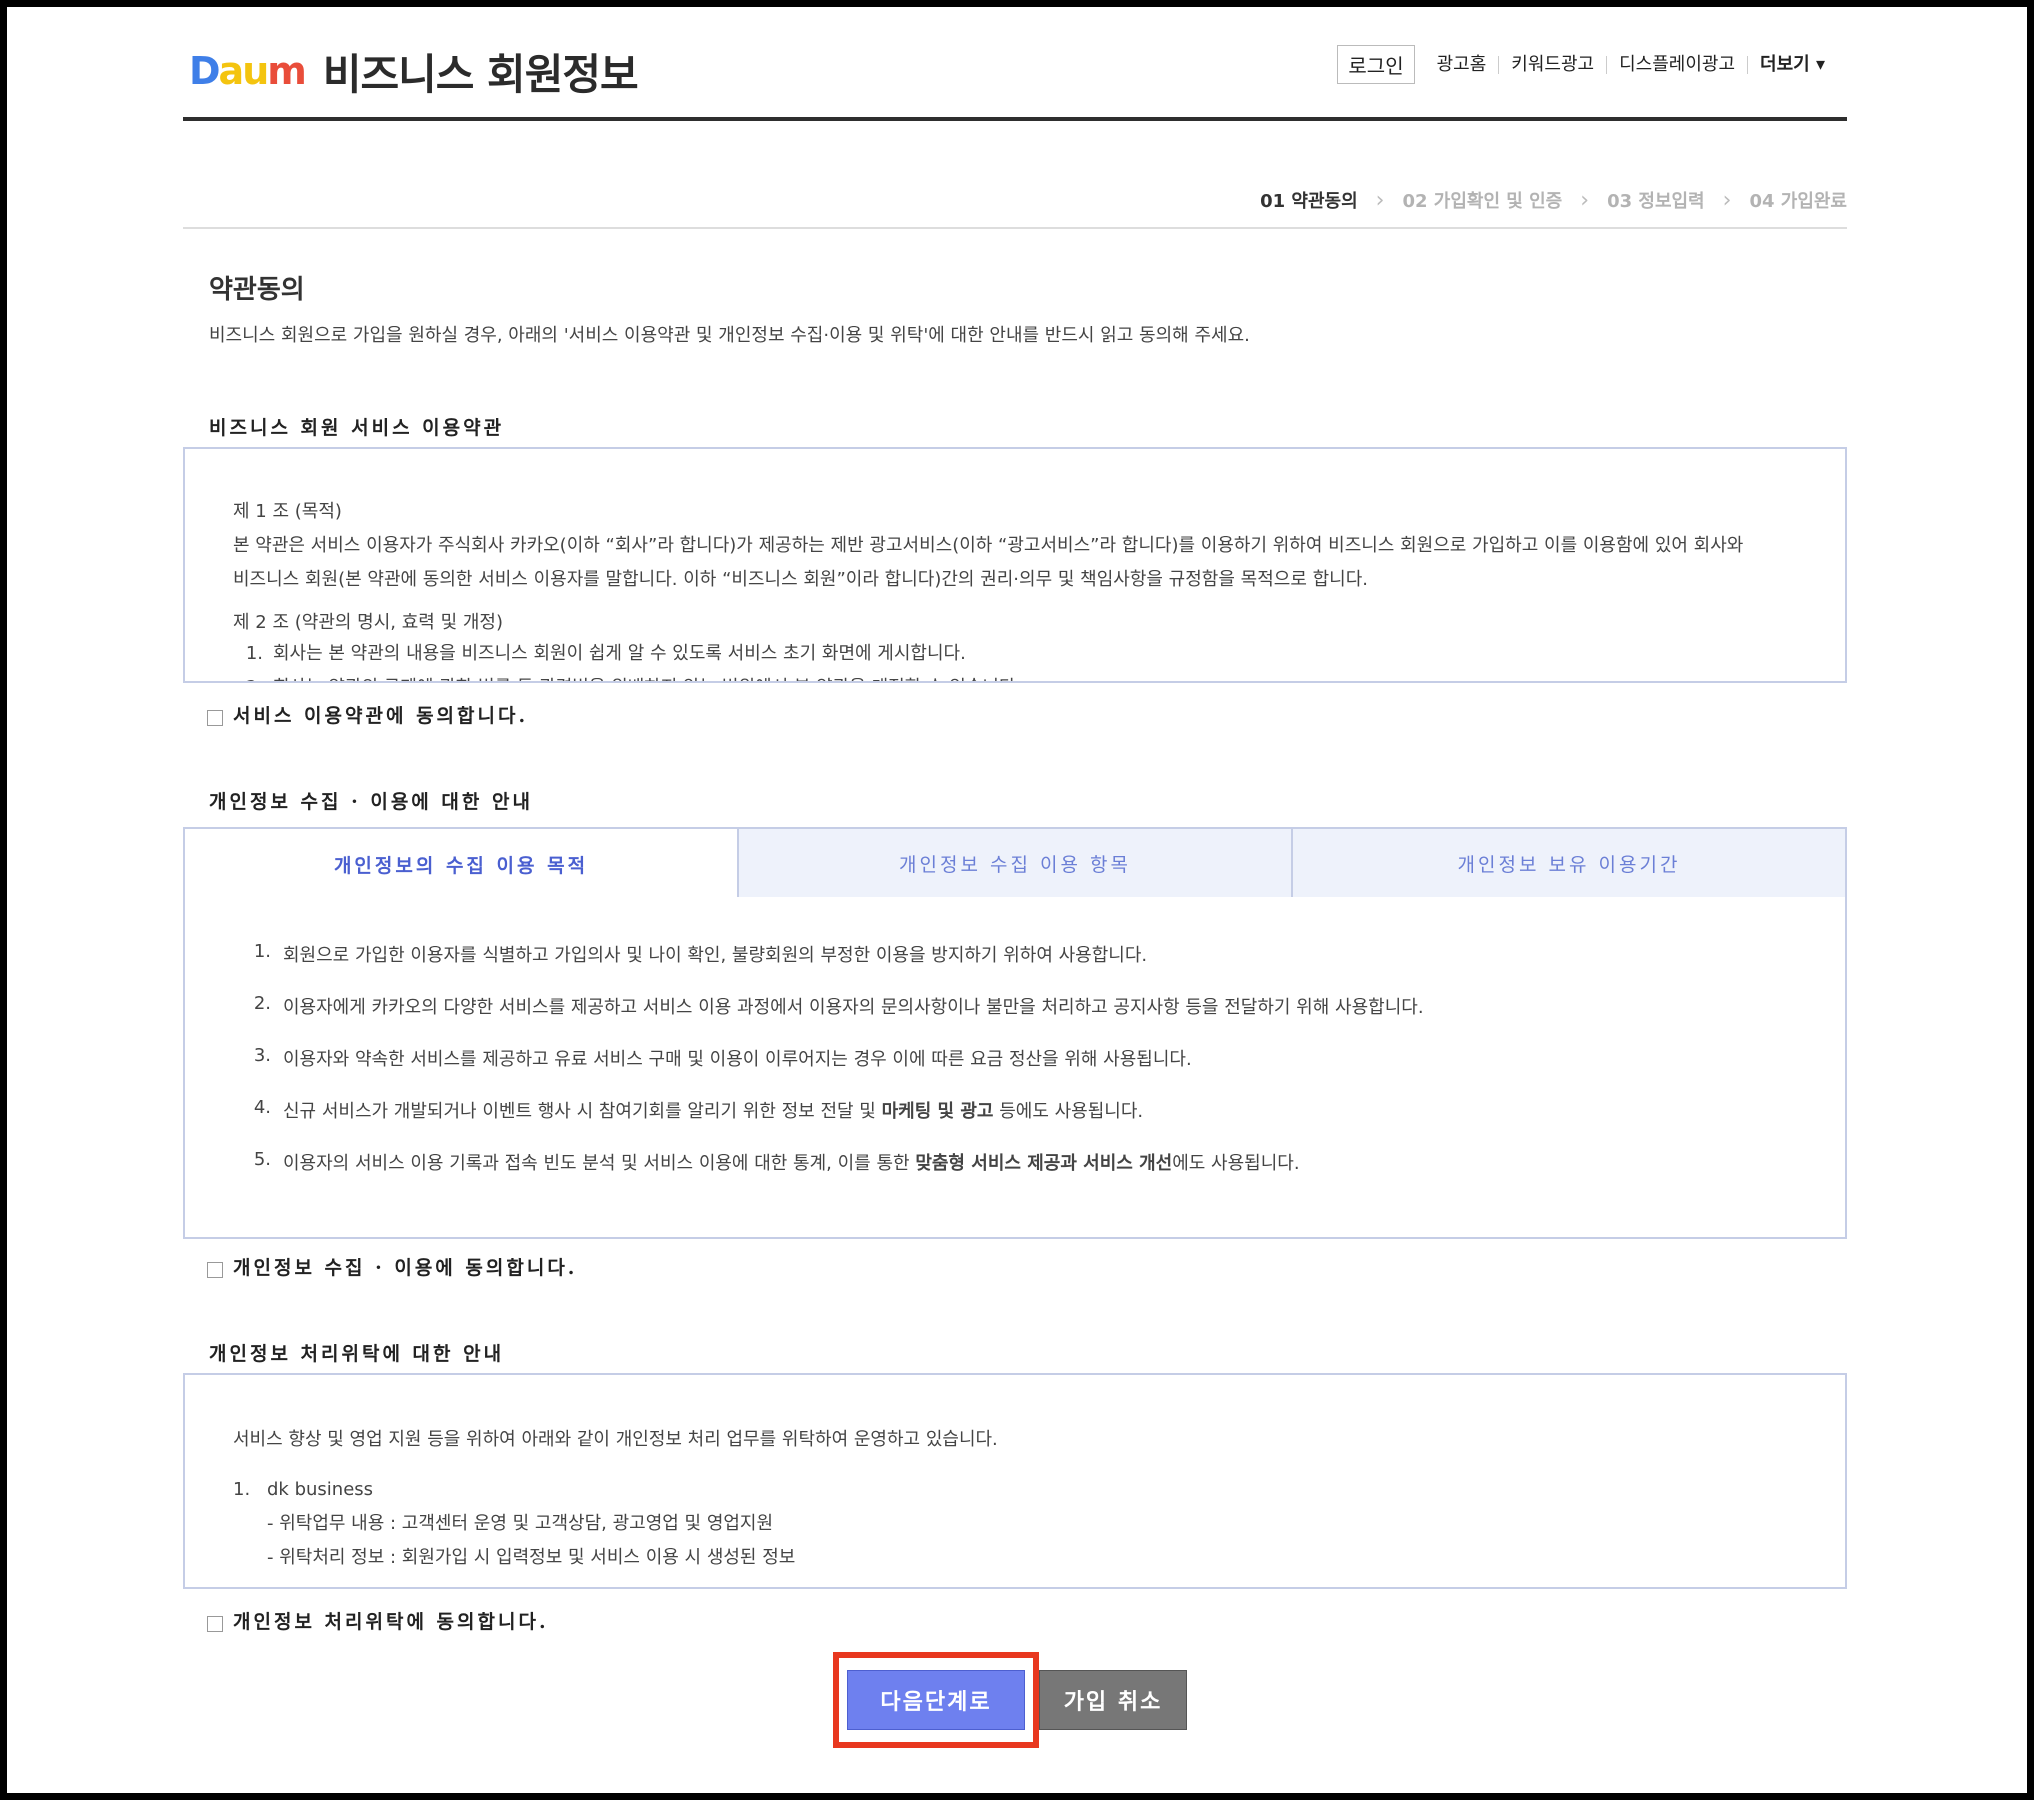 This screenshot has height=1800, width=2034. What do you see at coordinates (215, 1269) in the screenshot?
I see `privacy-agree-checkbox` at bounding box center [215, 1269].